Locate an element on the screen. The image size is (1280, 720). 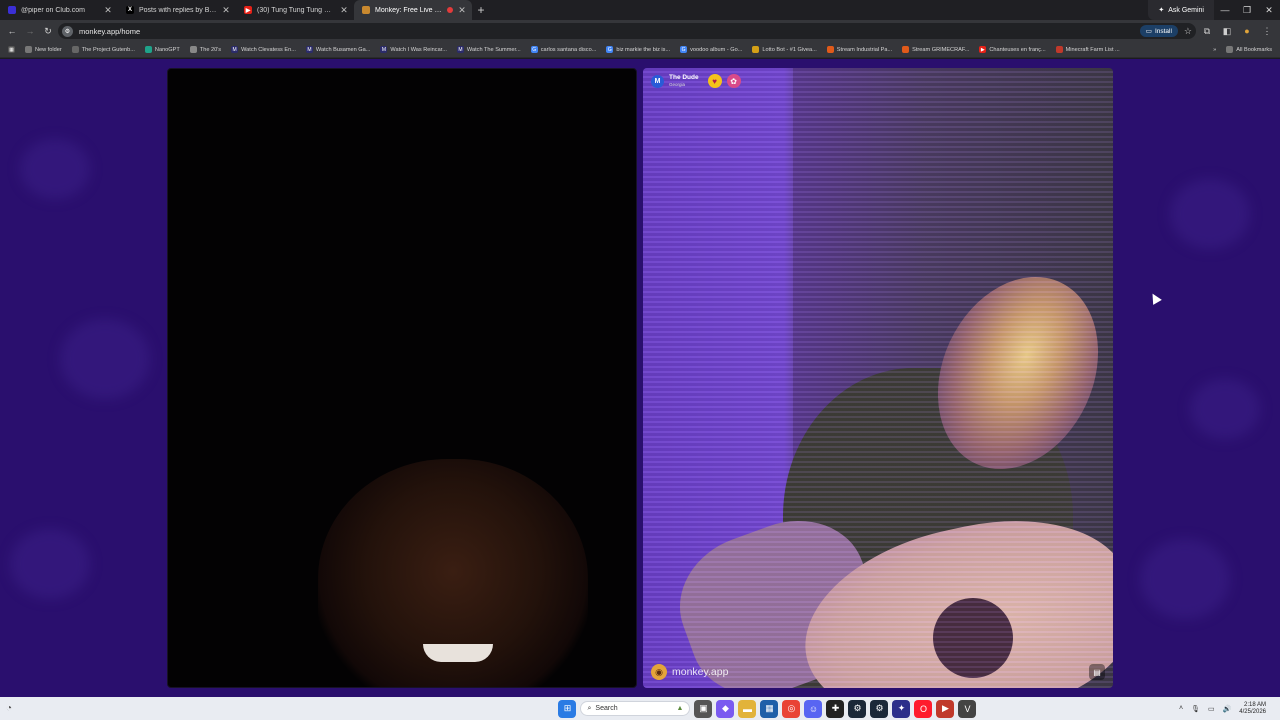
heart-badge-icon: ♥ is located at coordinates (714, 81).